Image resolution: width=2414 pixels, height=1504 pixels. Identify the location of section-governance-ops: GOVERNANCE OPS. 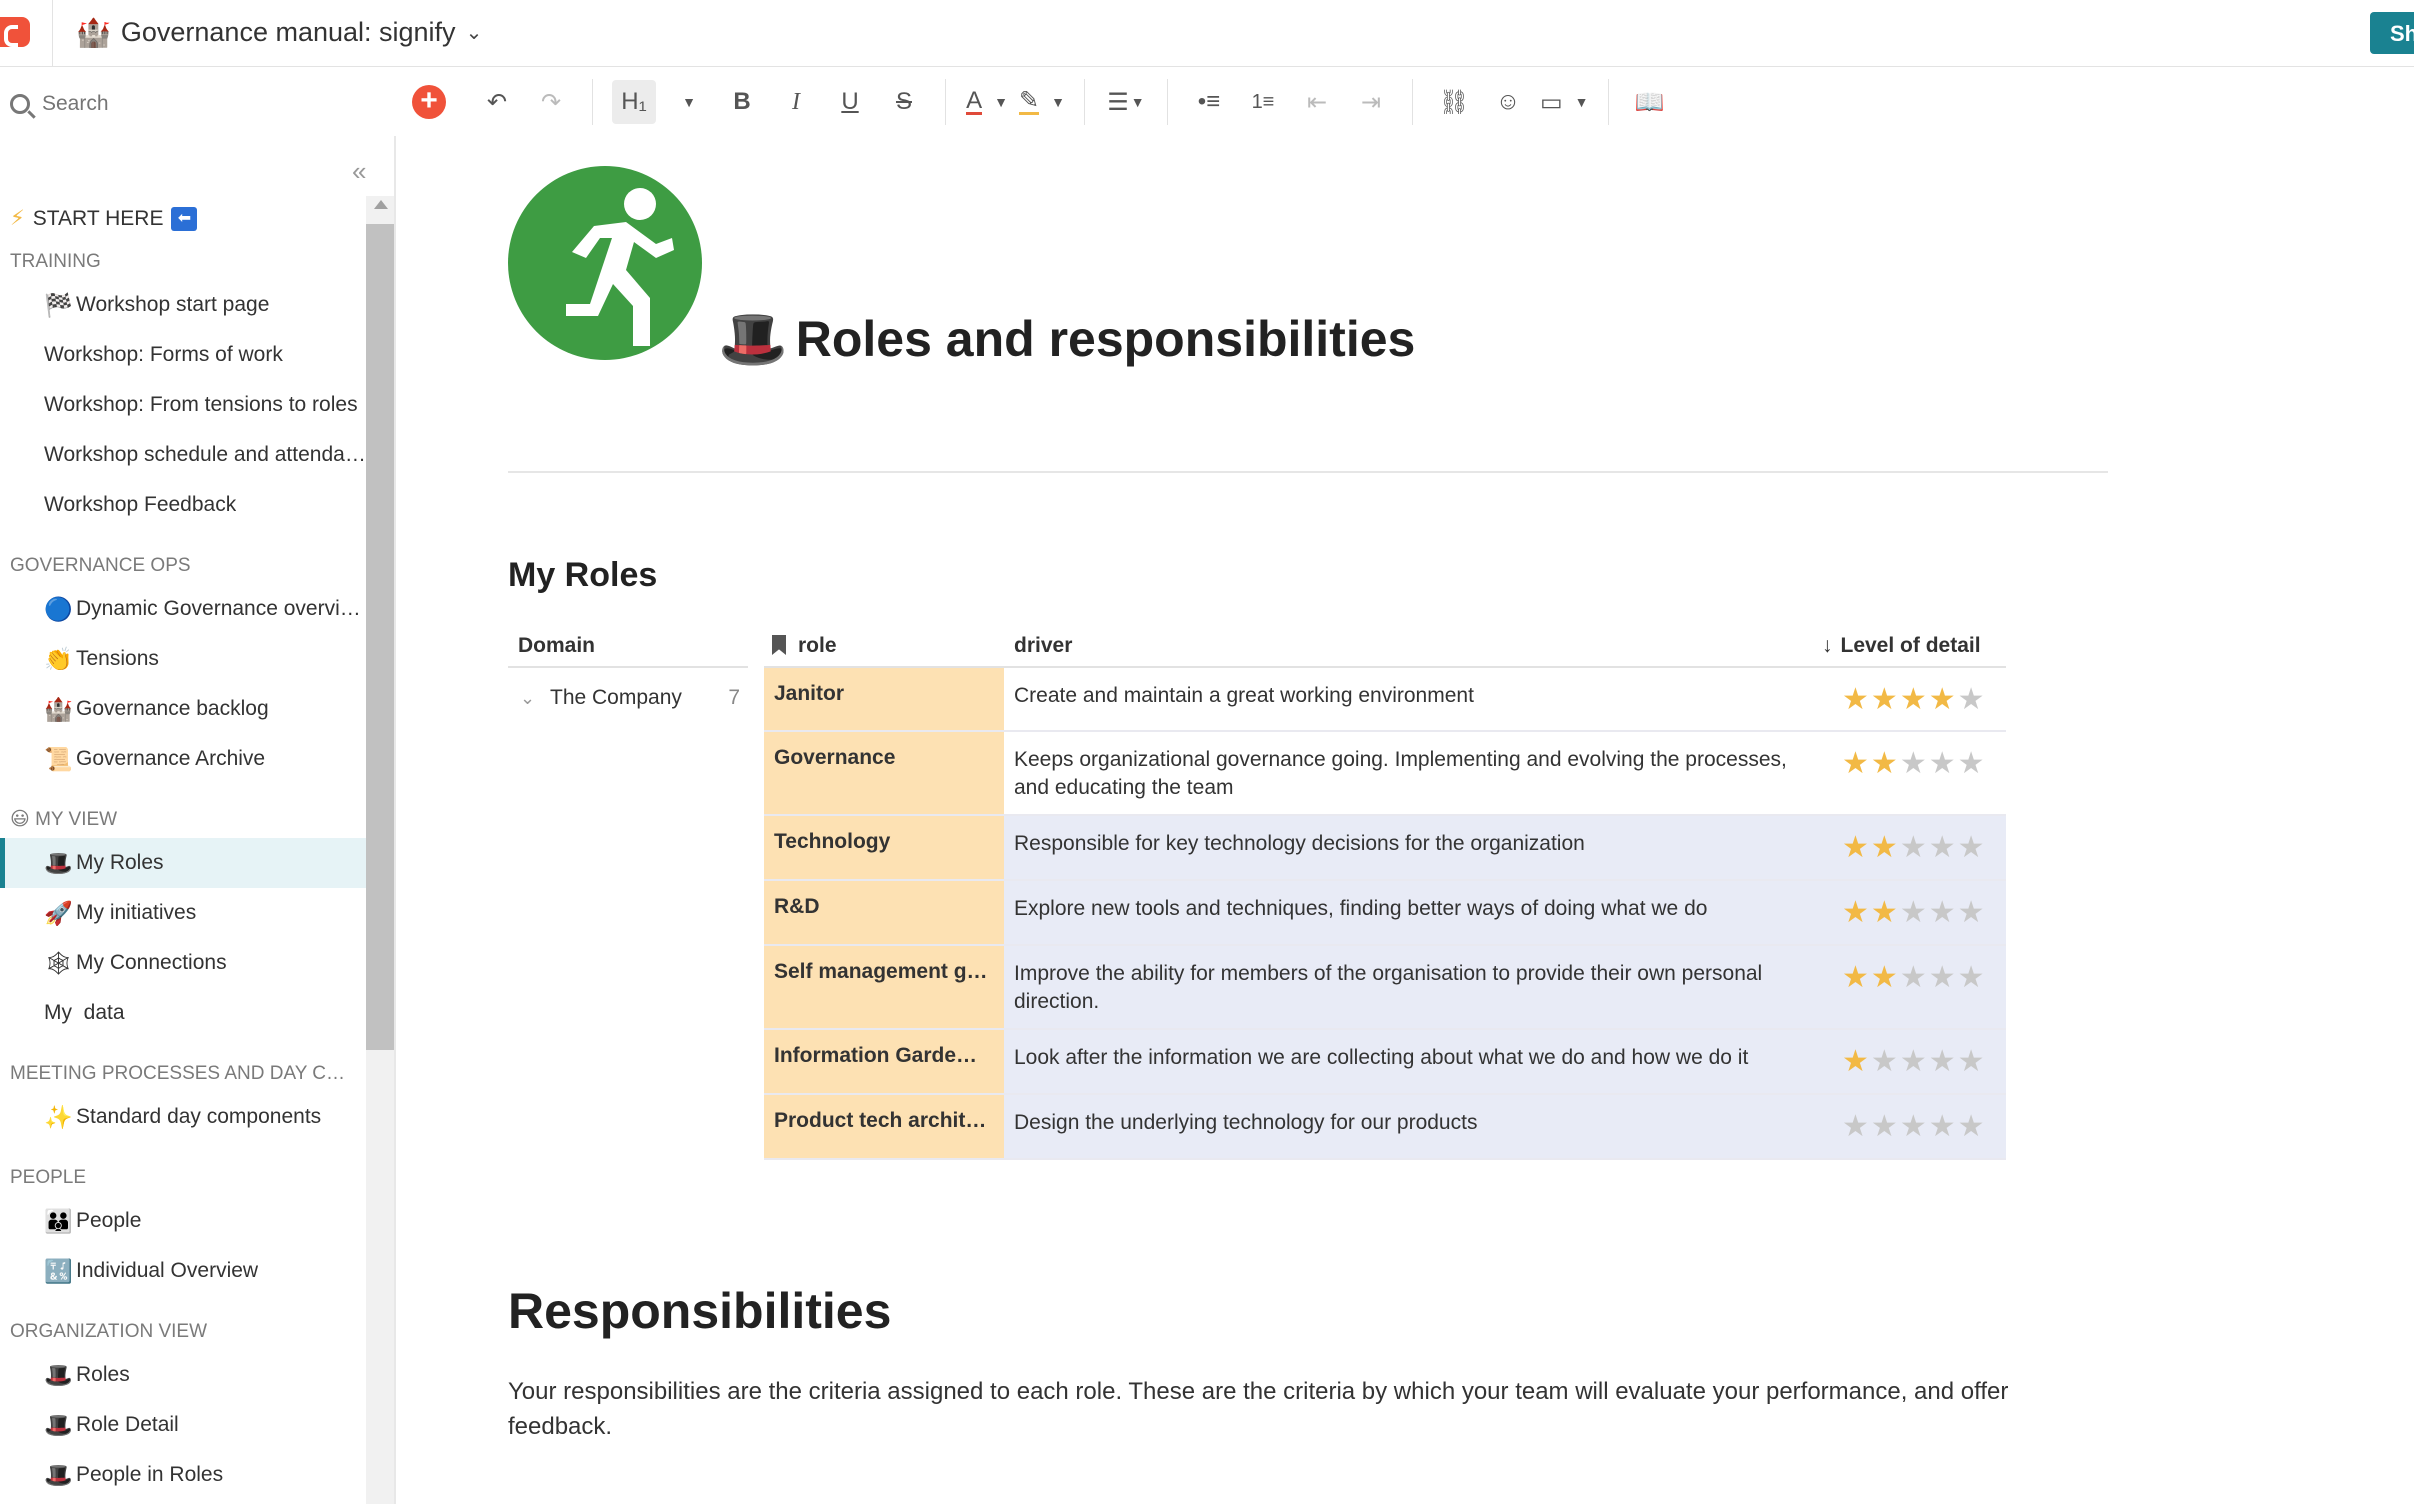
(178, 566).